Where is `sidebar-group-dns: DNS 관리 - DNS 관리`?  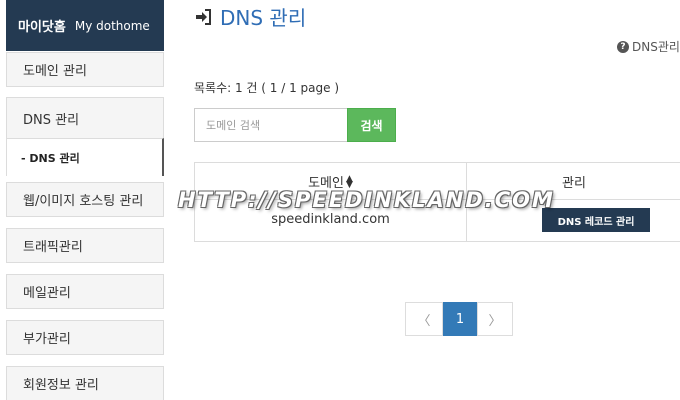 sidebar-group-dns: DNS 관리 - DNS 관리 is located at coordinates (85, 136).